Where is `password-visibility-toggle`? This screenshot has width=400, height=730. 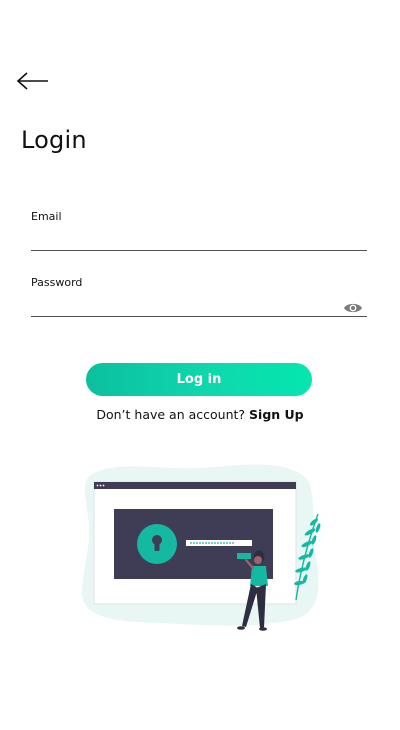 password-visibility-toggle is located at coordinates (353, 307).